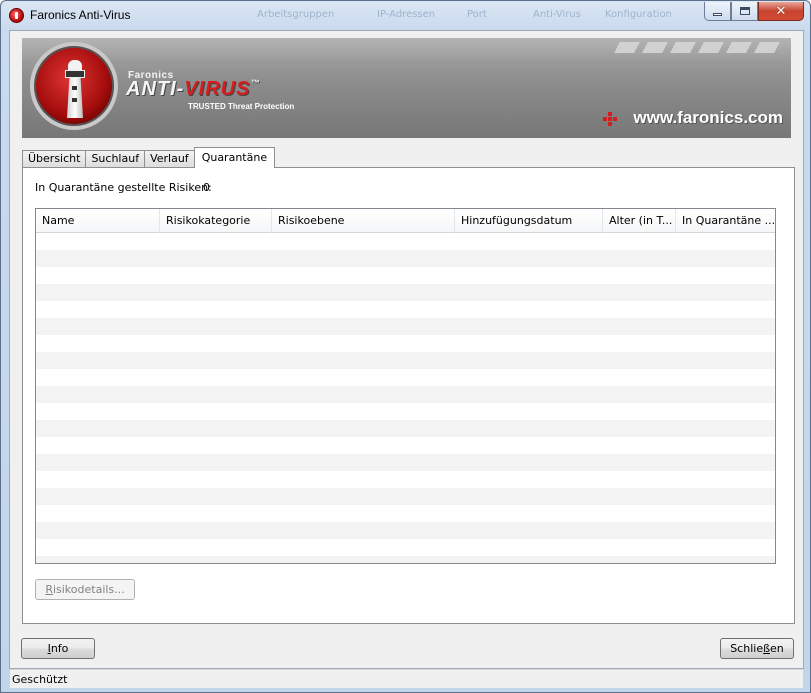  I want to click on caption-buttons: ✕, so click(754, 11).